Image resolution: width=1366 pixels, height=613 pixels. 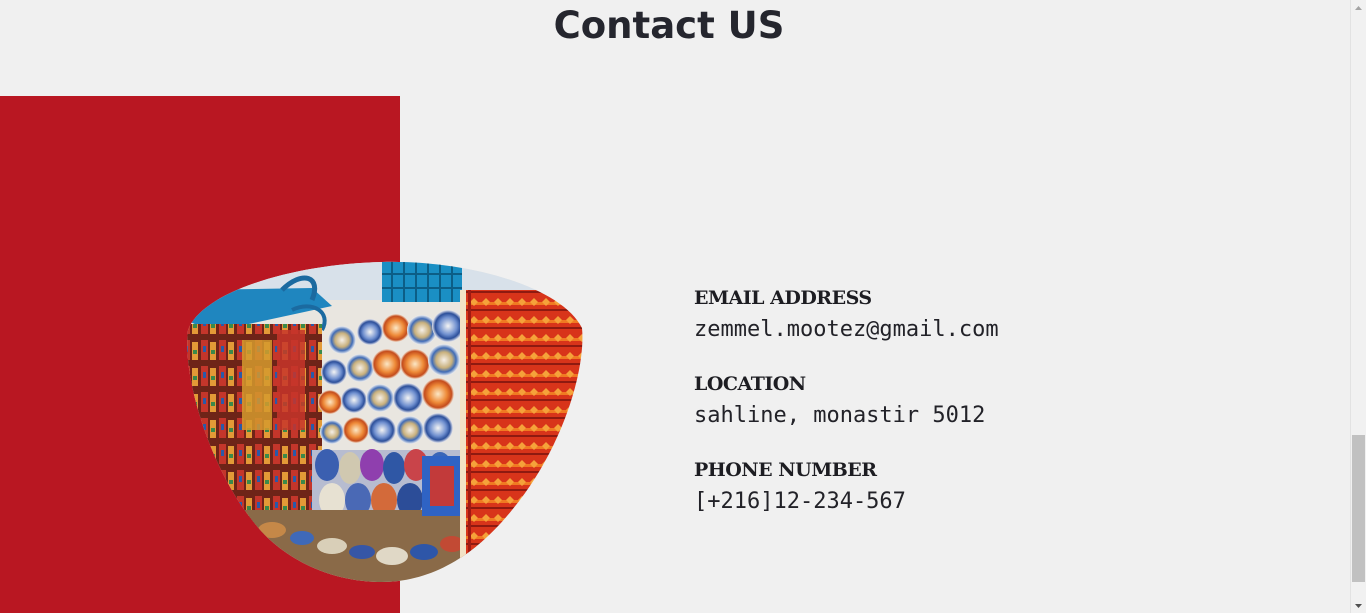 What do you see at coordinates (800, 501) in the screenshot?
I see `phone-value: [+216]12-234-567` at bounding box center [800, 501].